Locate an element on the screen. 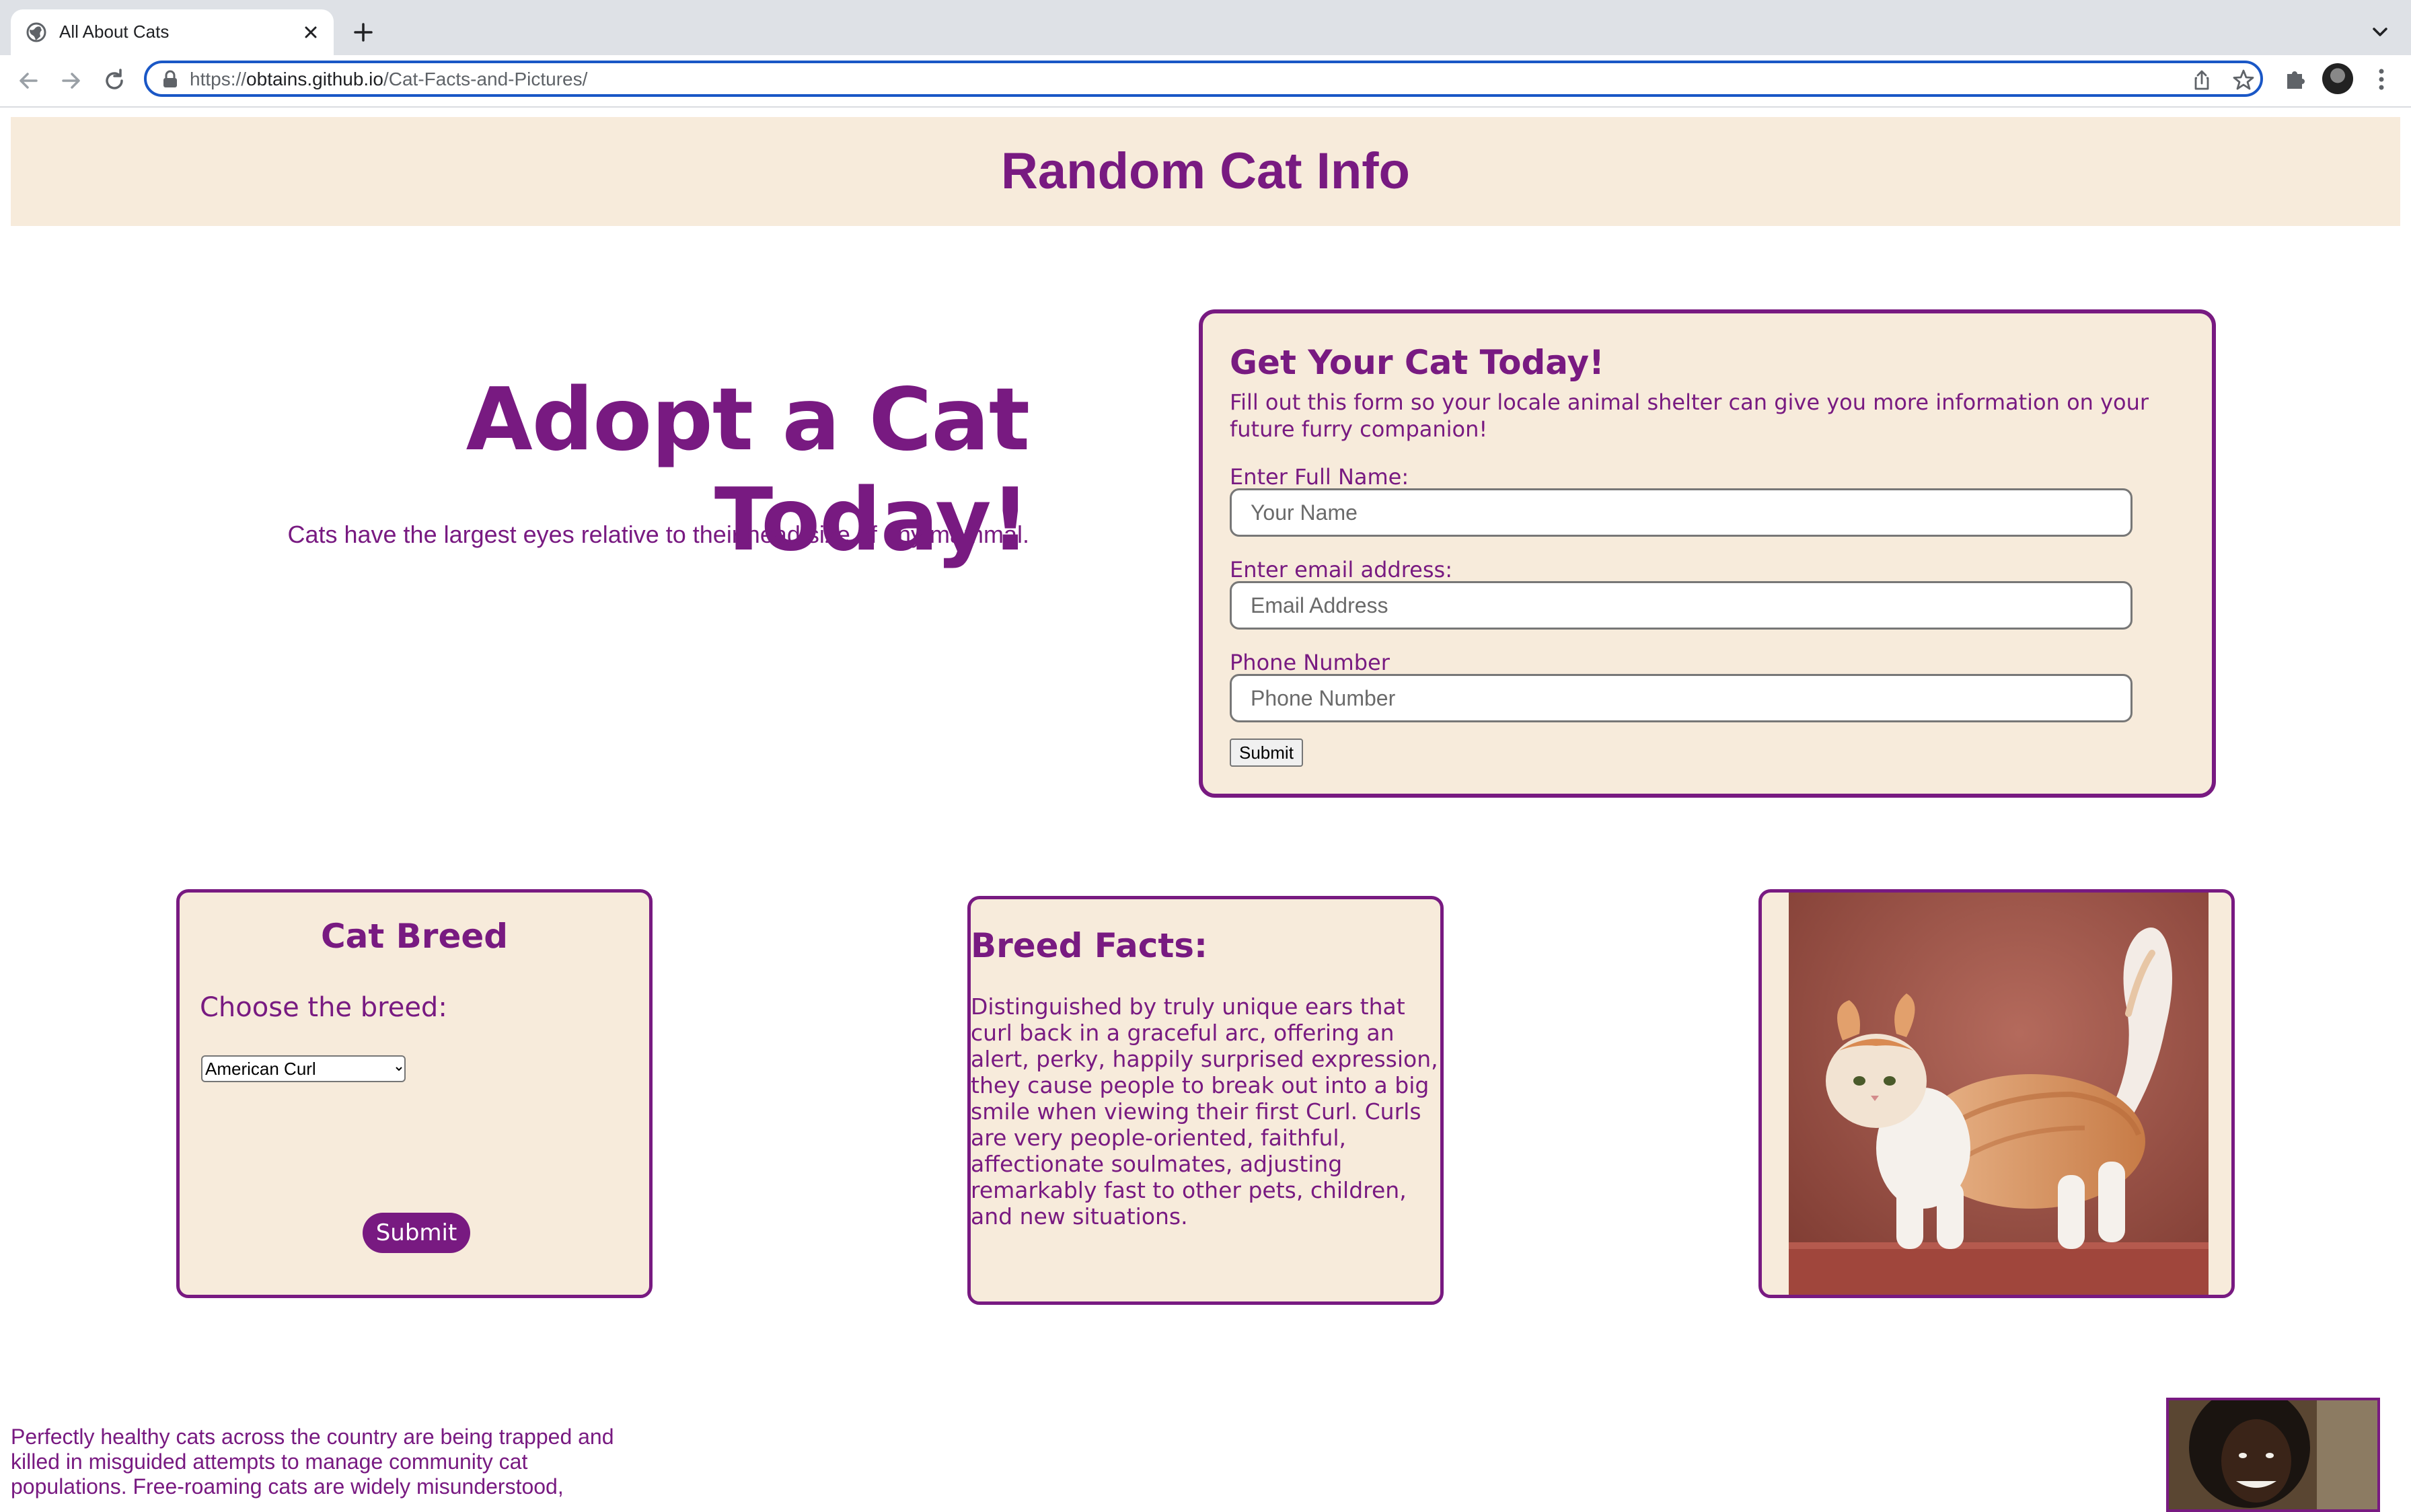 The width and height of the screenshot is (2411, 1512). name-label: Enter Full Name: is located at coordinates (1320, 477).